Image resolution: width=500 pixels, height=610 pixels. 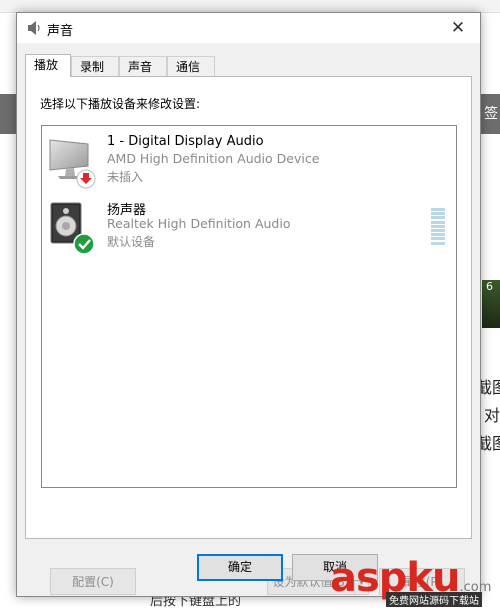 What do you see at coordinates (438, 228) in the screenshot?
I see `volume-level-meter` at bounding box center [438, 228].